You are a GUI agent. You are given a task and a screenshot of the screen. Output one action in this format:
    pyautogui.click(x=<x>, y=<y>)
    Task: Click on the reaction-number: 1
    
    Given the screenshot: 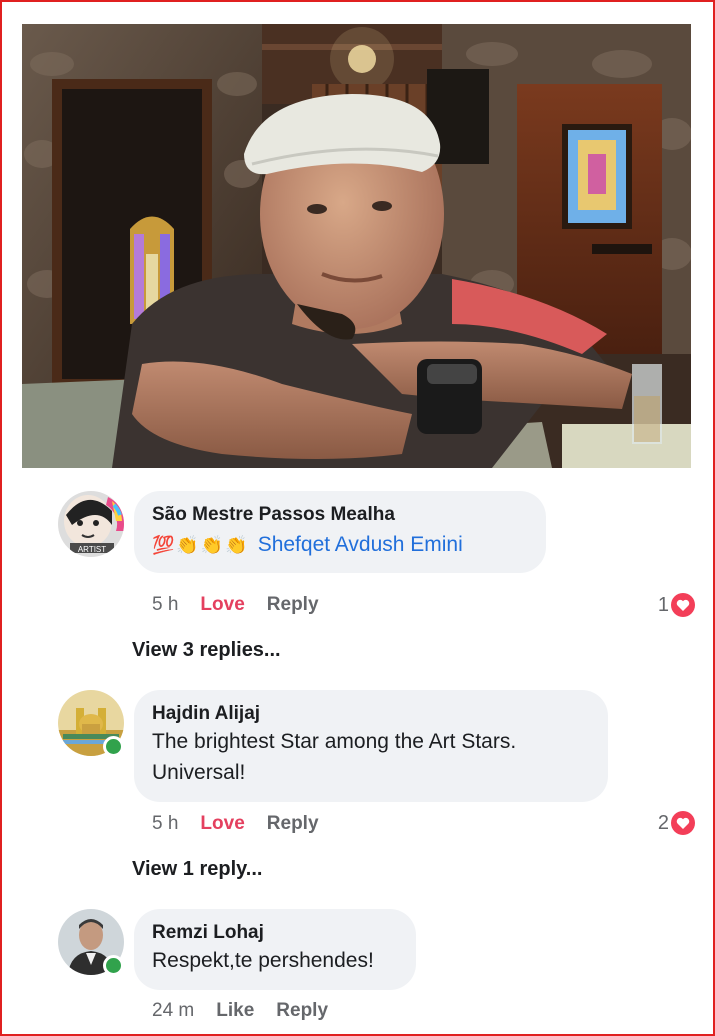 What is the action you would take?
    pyautogui.click(x=663, y=604)
    